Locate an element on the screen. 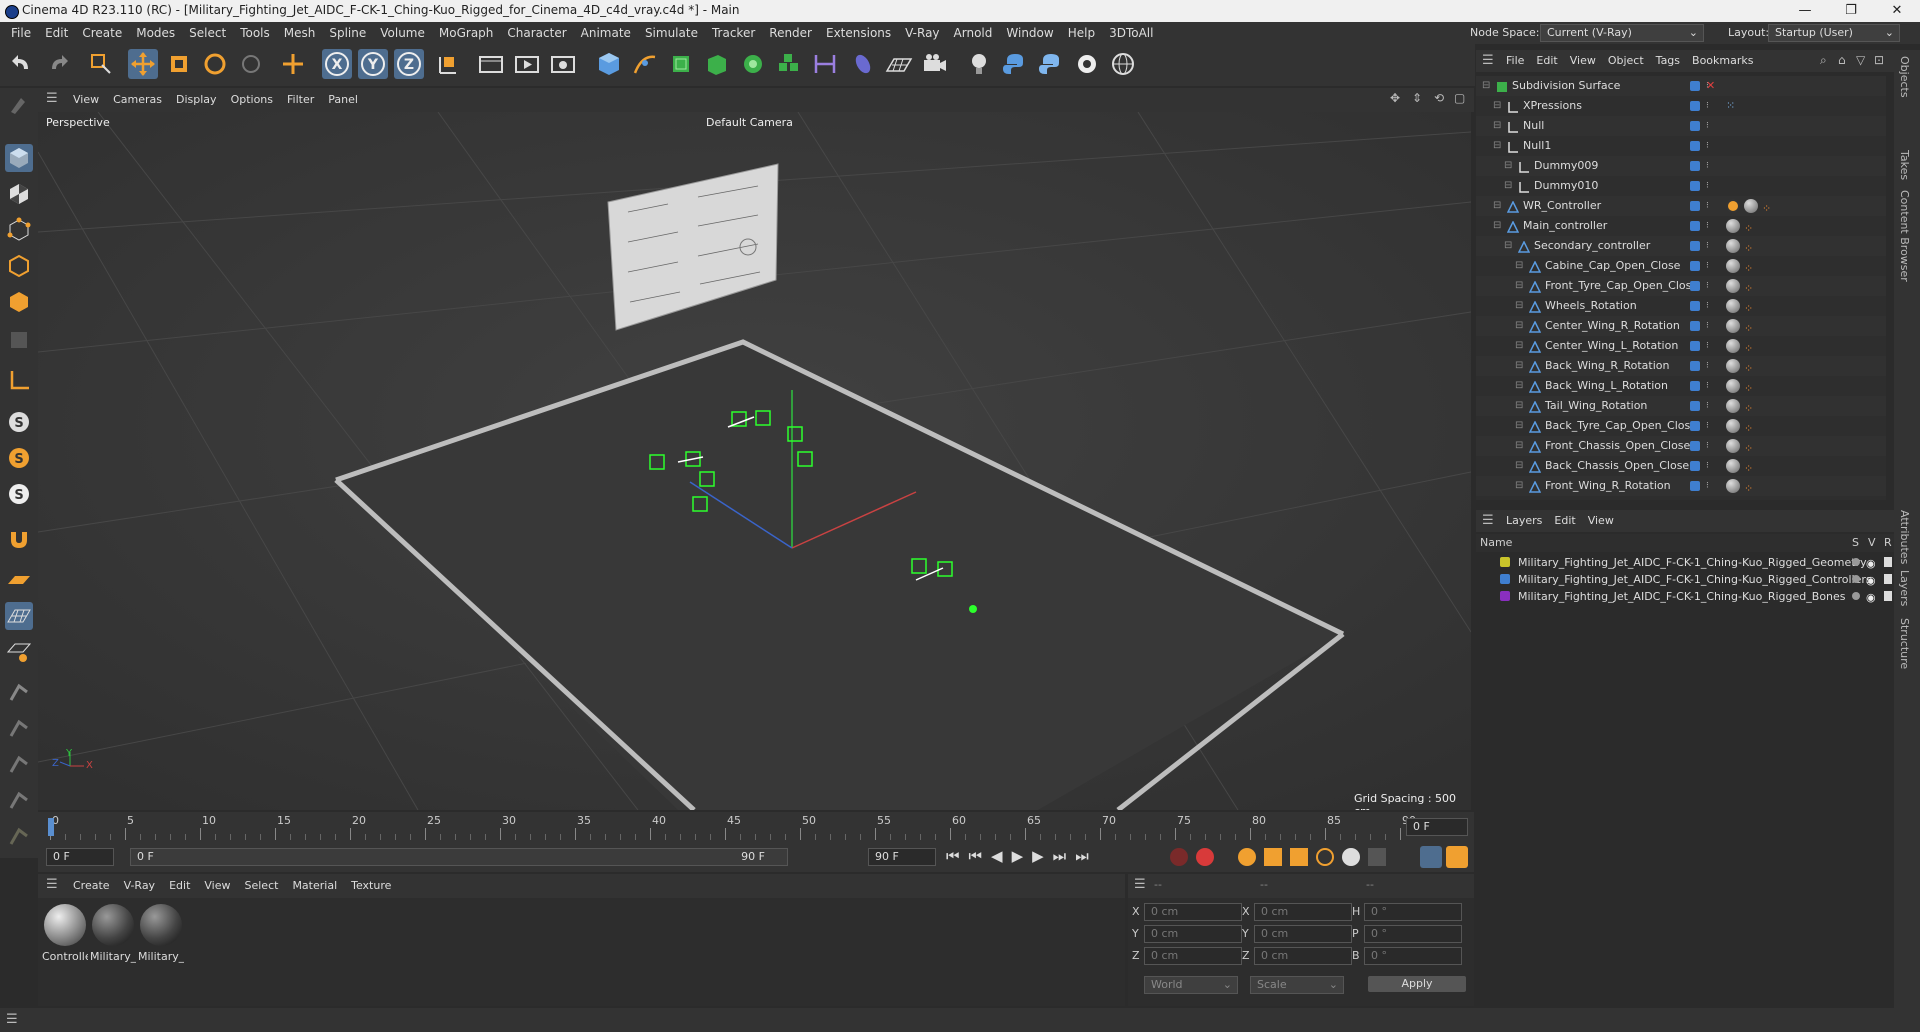 This screenshot has height=1032, width=1920. material-menu-material: Material is located at coordinates (314, 886).